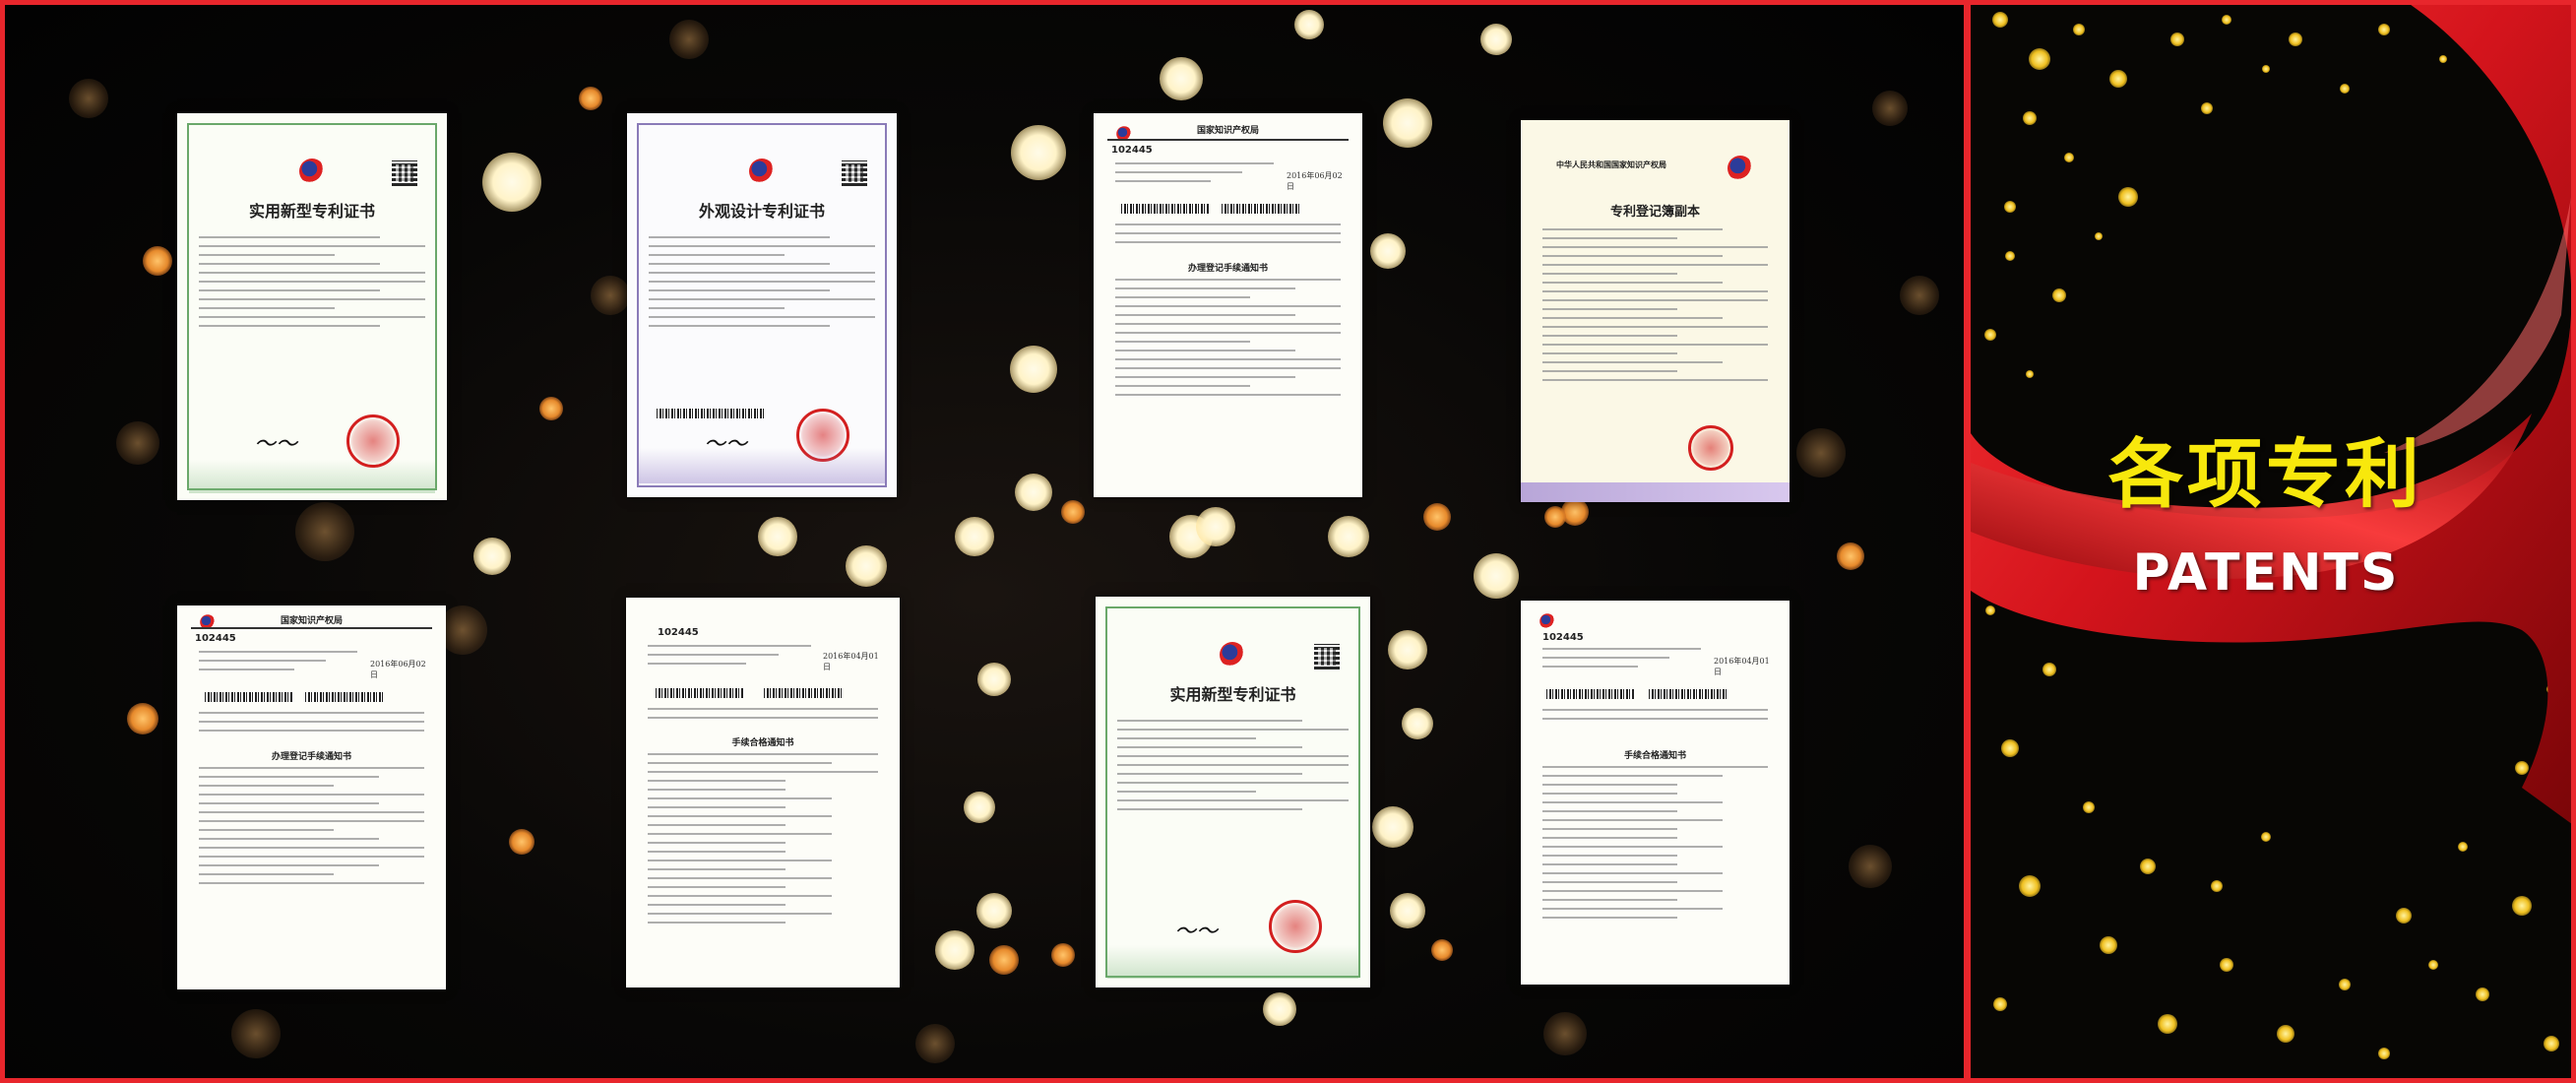 Image resolution: width=2576 pixels, height=1083 pixels. I want to click on notice-date: 2016年04月01日, so click(1742, 666).